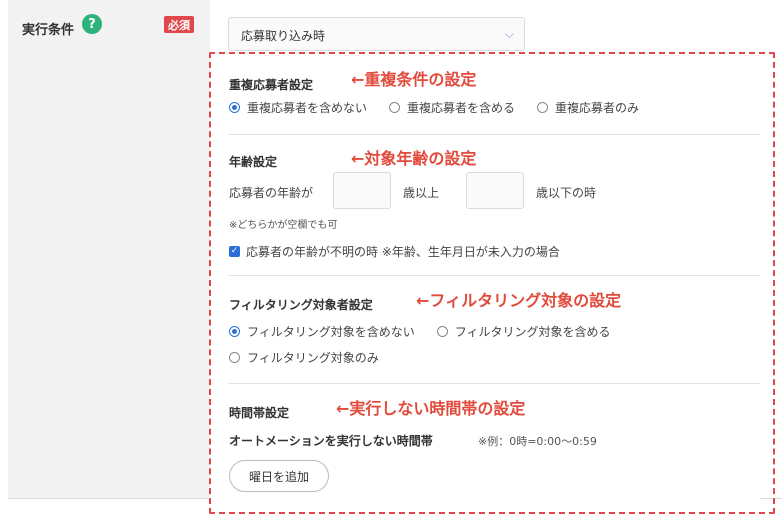 The image size is (782, 516). What do you see at coordinates (461, 108) in the screenshot?
I see `option-label: 重複応募者を含める` at bounding box center [461, 108].